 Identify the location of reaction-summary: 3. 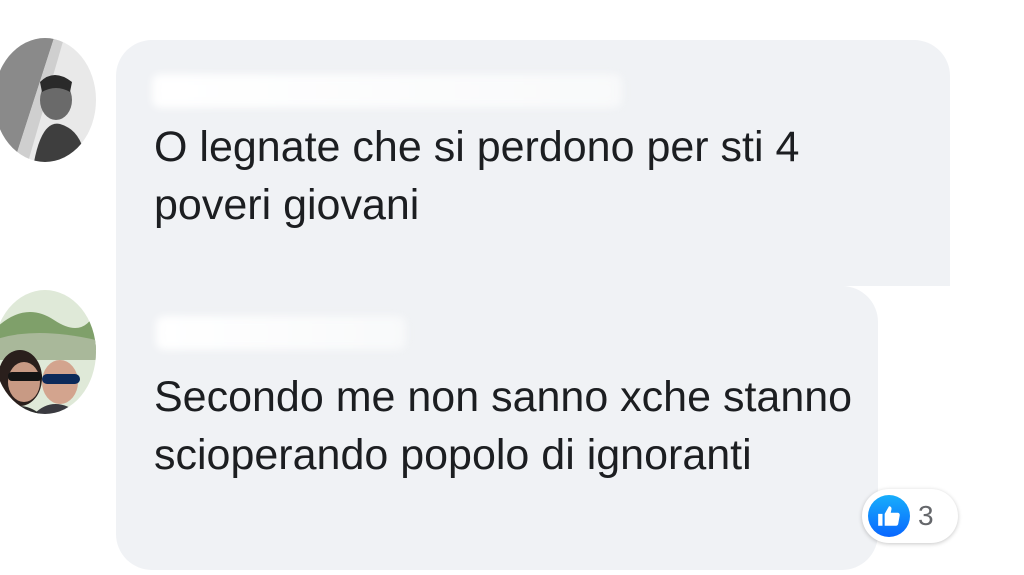
(910, 516).